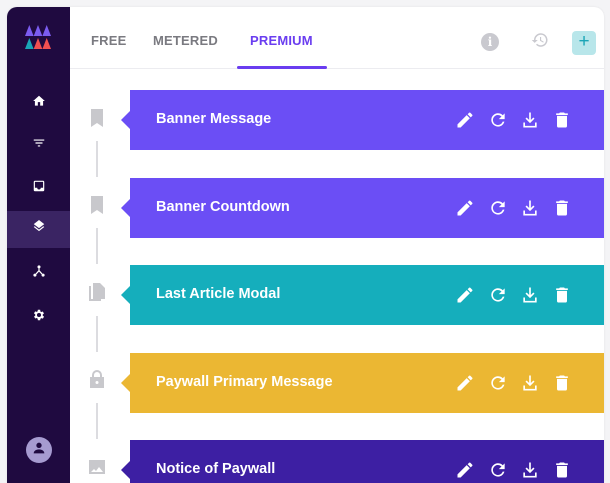 The image size is (610, 483). I want to click on history-button, so click(540, 42).